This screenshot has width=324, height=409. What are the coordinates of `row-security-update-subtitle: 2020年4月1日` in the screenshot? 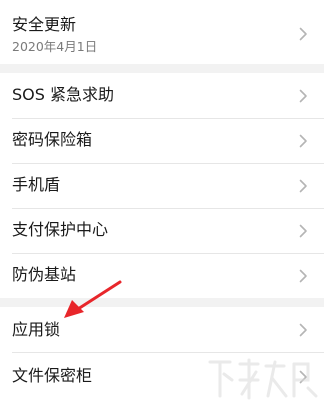 It's located at (55, 46).